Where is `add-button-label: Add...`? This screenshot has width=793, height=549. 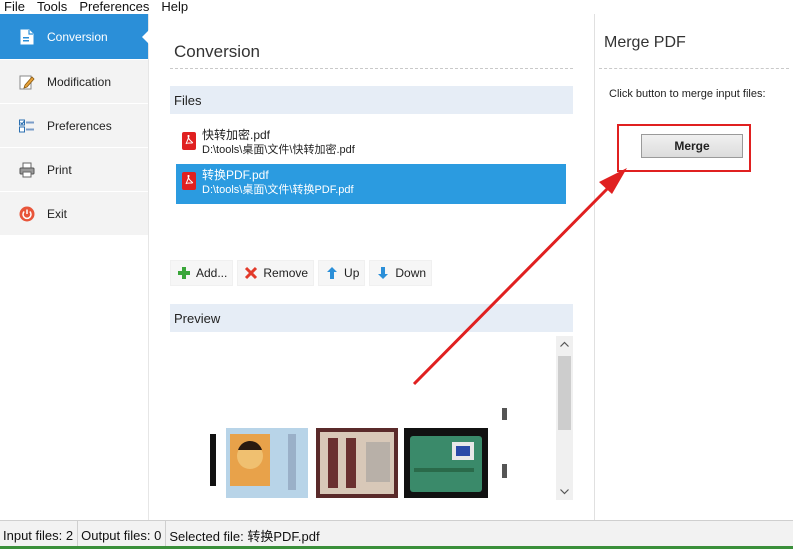
add-button-label: Add... is located at coordinates (212, 273).